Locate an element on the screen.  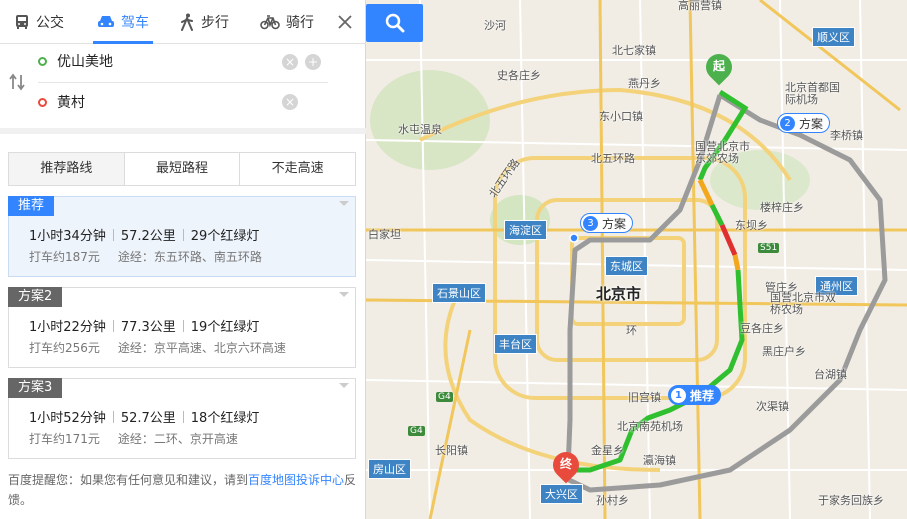
route-tag-plan2: 2 方案 is located at coordinates (804, 123).